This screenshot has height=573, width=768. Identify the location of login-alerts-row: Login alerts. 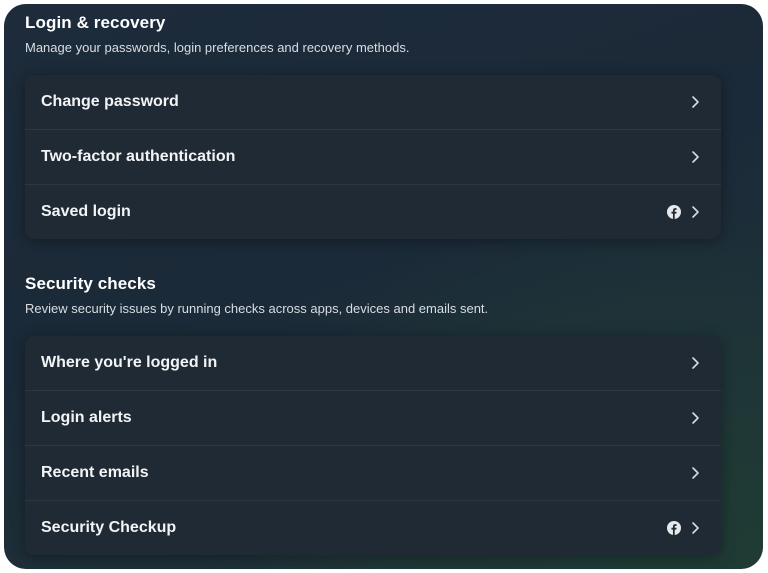
(373, 418).